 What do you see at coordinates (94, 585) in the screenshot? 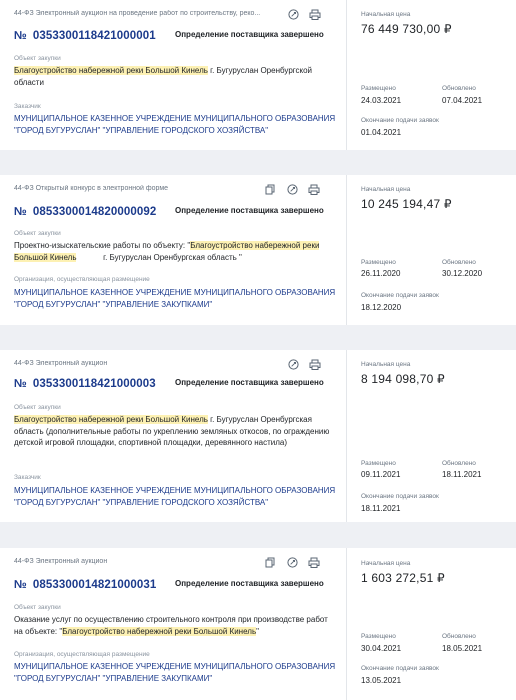
I see `registry-number: 0853300014821000031` at bounding box center [94, 585].